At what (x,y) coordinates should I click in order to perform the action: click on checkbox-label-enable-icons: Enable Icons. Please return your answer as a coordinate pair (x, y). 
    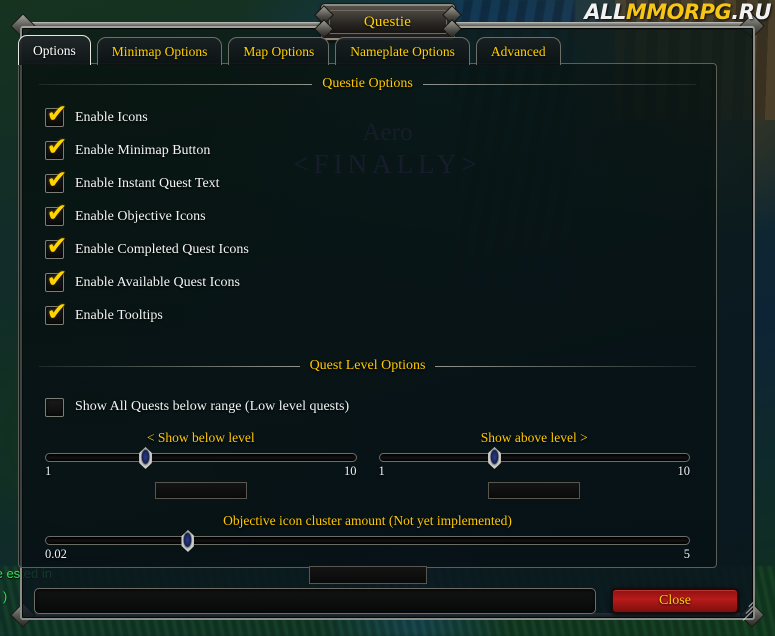
    Looking at the image, I should click on (111, 117).